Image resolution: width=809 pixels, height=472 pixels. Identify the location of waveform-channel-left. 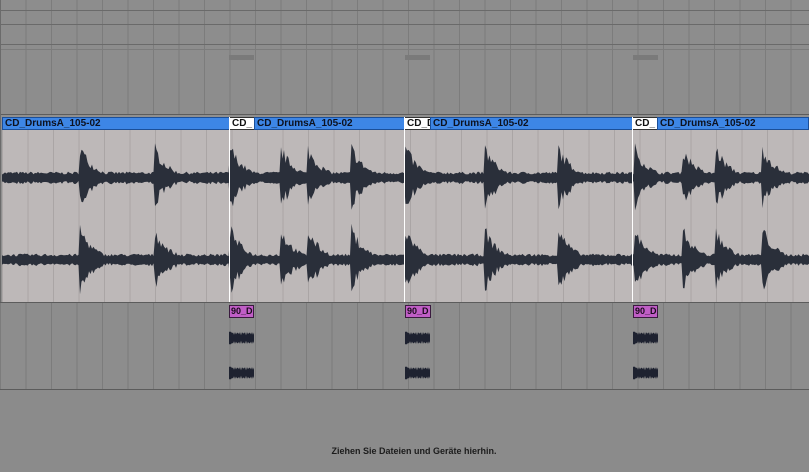
(405, 177).